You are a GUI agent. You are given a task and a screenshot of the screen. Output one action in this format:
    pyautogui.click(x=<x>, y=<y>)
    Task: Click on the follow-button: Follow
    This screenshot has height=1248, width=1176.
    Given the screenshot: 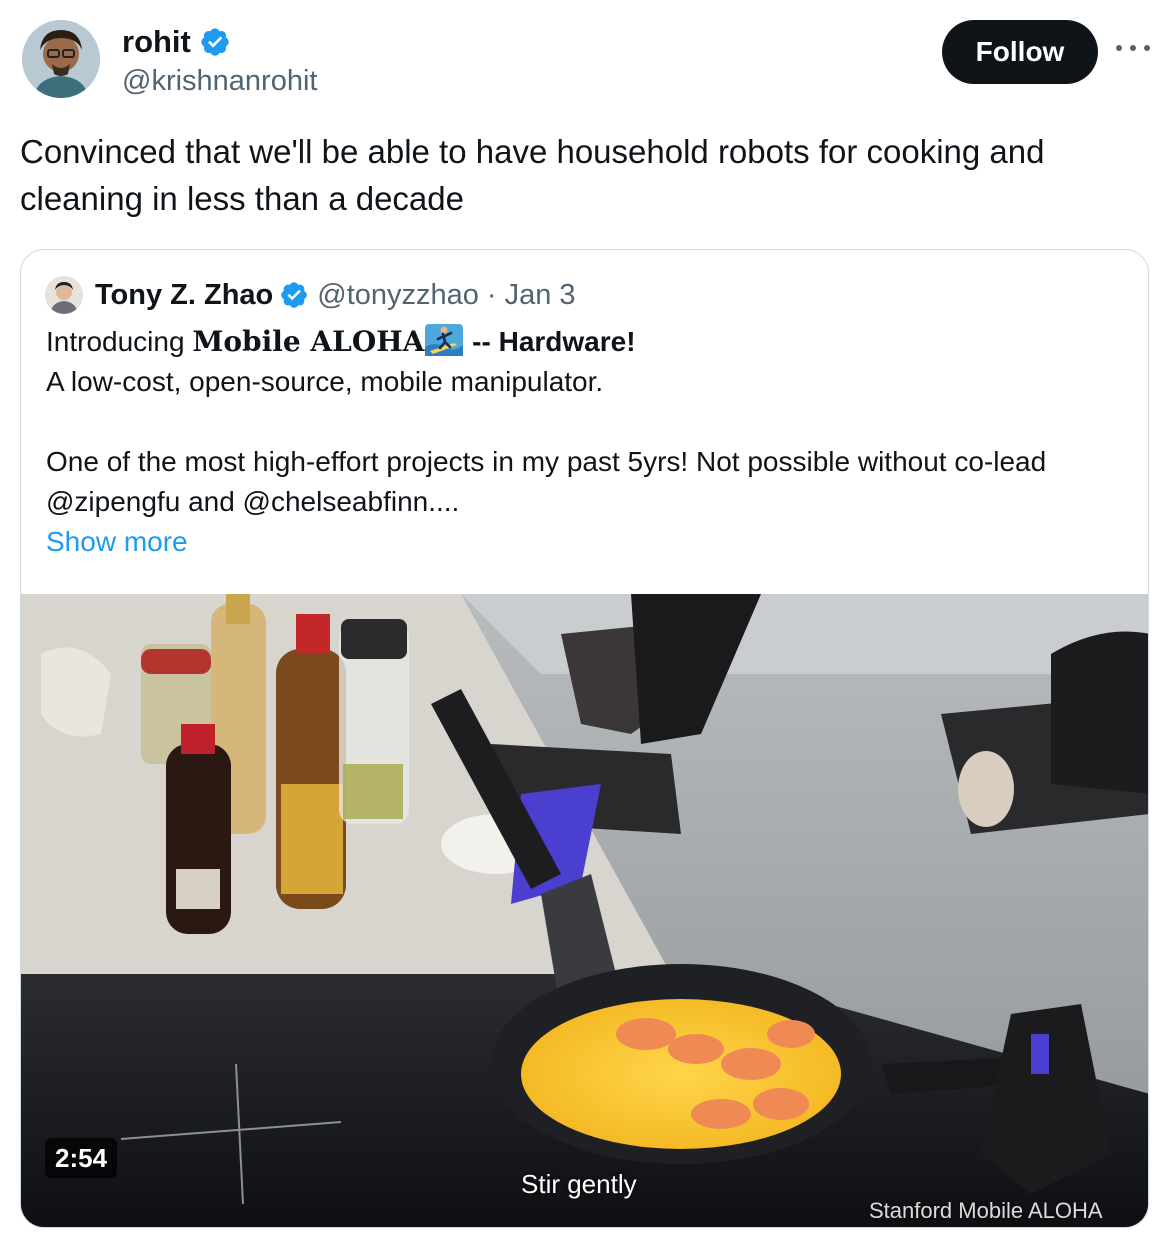 What is the action you would take?
    pyautogui.click(x=1020, y=52)
    